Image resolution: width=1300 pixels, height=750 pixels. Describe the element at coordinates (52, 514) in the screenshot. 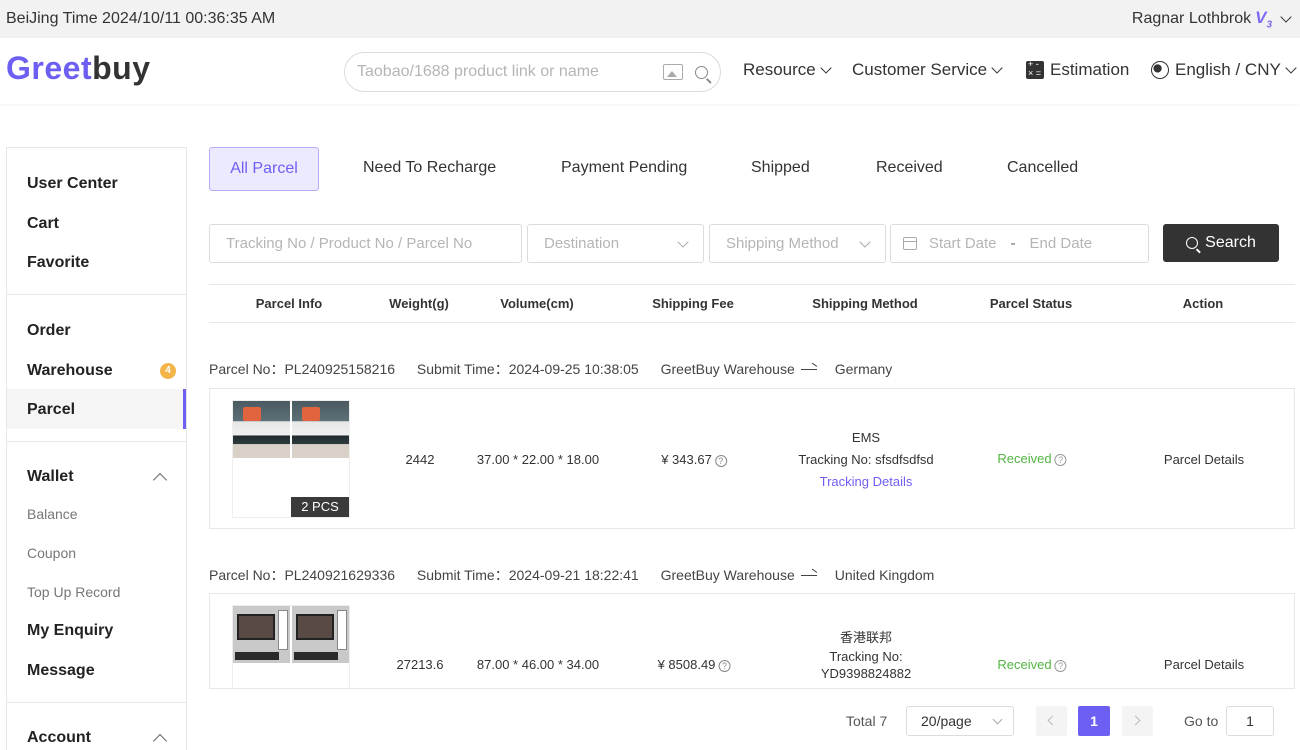

I see `sidebar-item-balance: Balance` at that location.